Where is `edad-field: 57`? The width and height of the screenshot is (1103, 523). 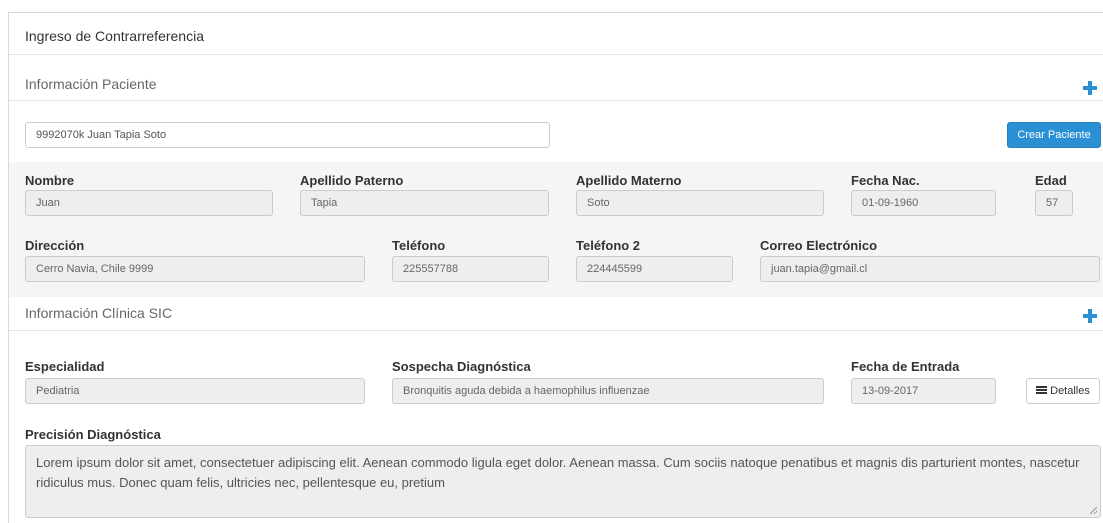 edad-field: 57 is located at coordinates (1054, 203).